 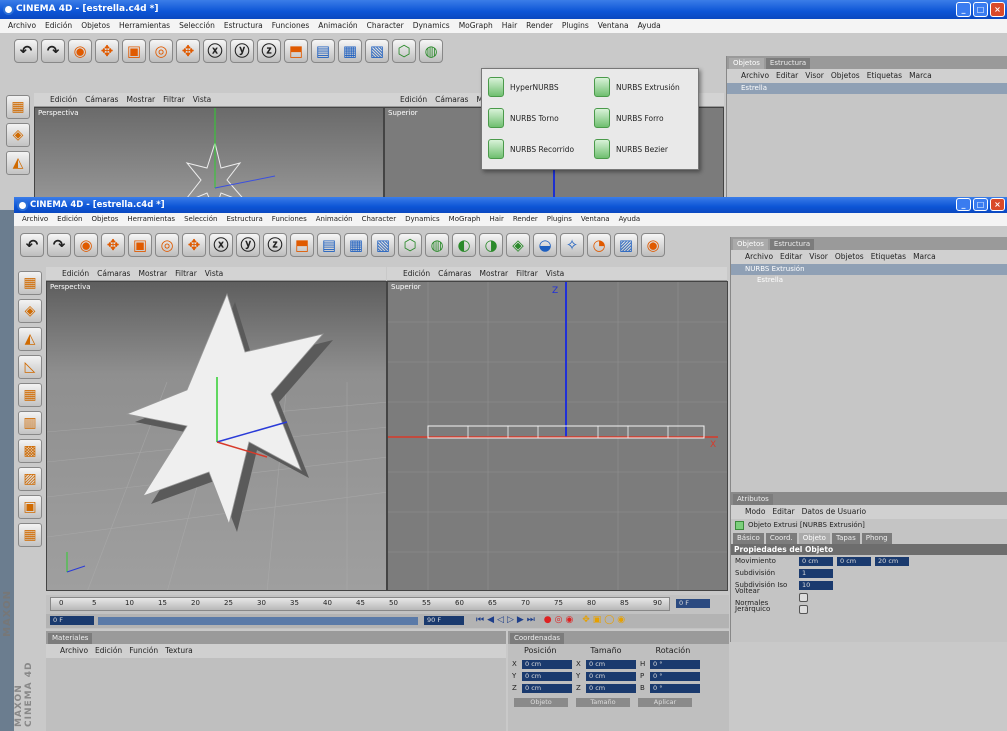 I want to click on position-field: 0 cm, so click(x=547, y=676).